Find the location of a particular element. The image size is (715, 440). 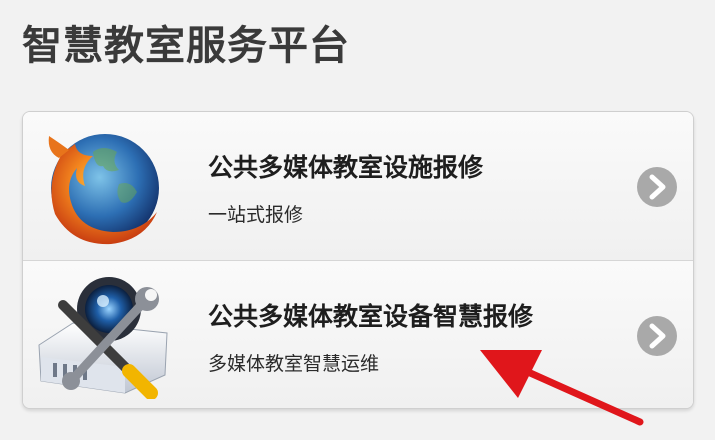

service-title: 公共多媒体教室设备智慧报修 is located at coordinates (371, 316).